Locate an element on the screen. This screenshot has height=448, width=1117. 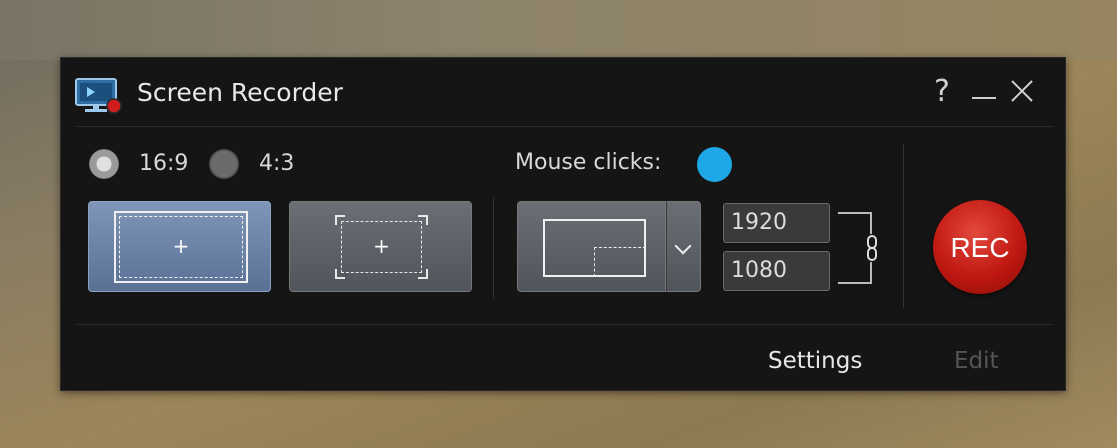
help-button: ? is located at coordinates (942, 92).